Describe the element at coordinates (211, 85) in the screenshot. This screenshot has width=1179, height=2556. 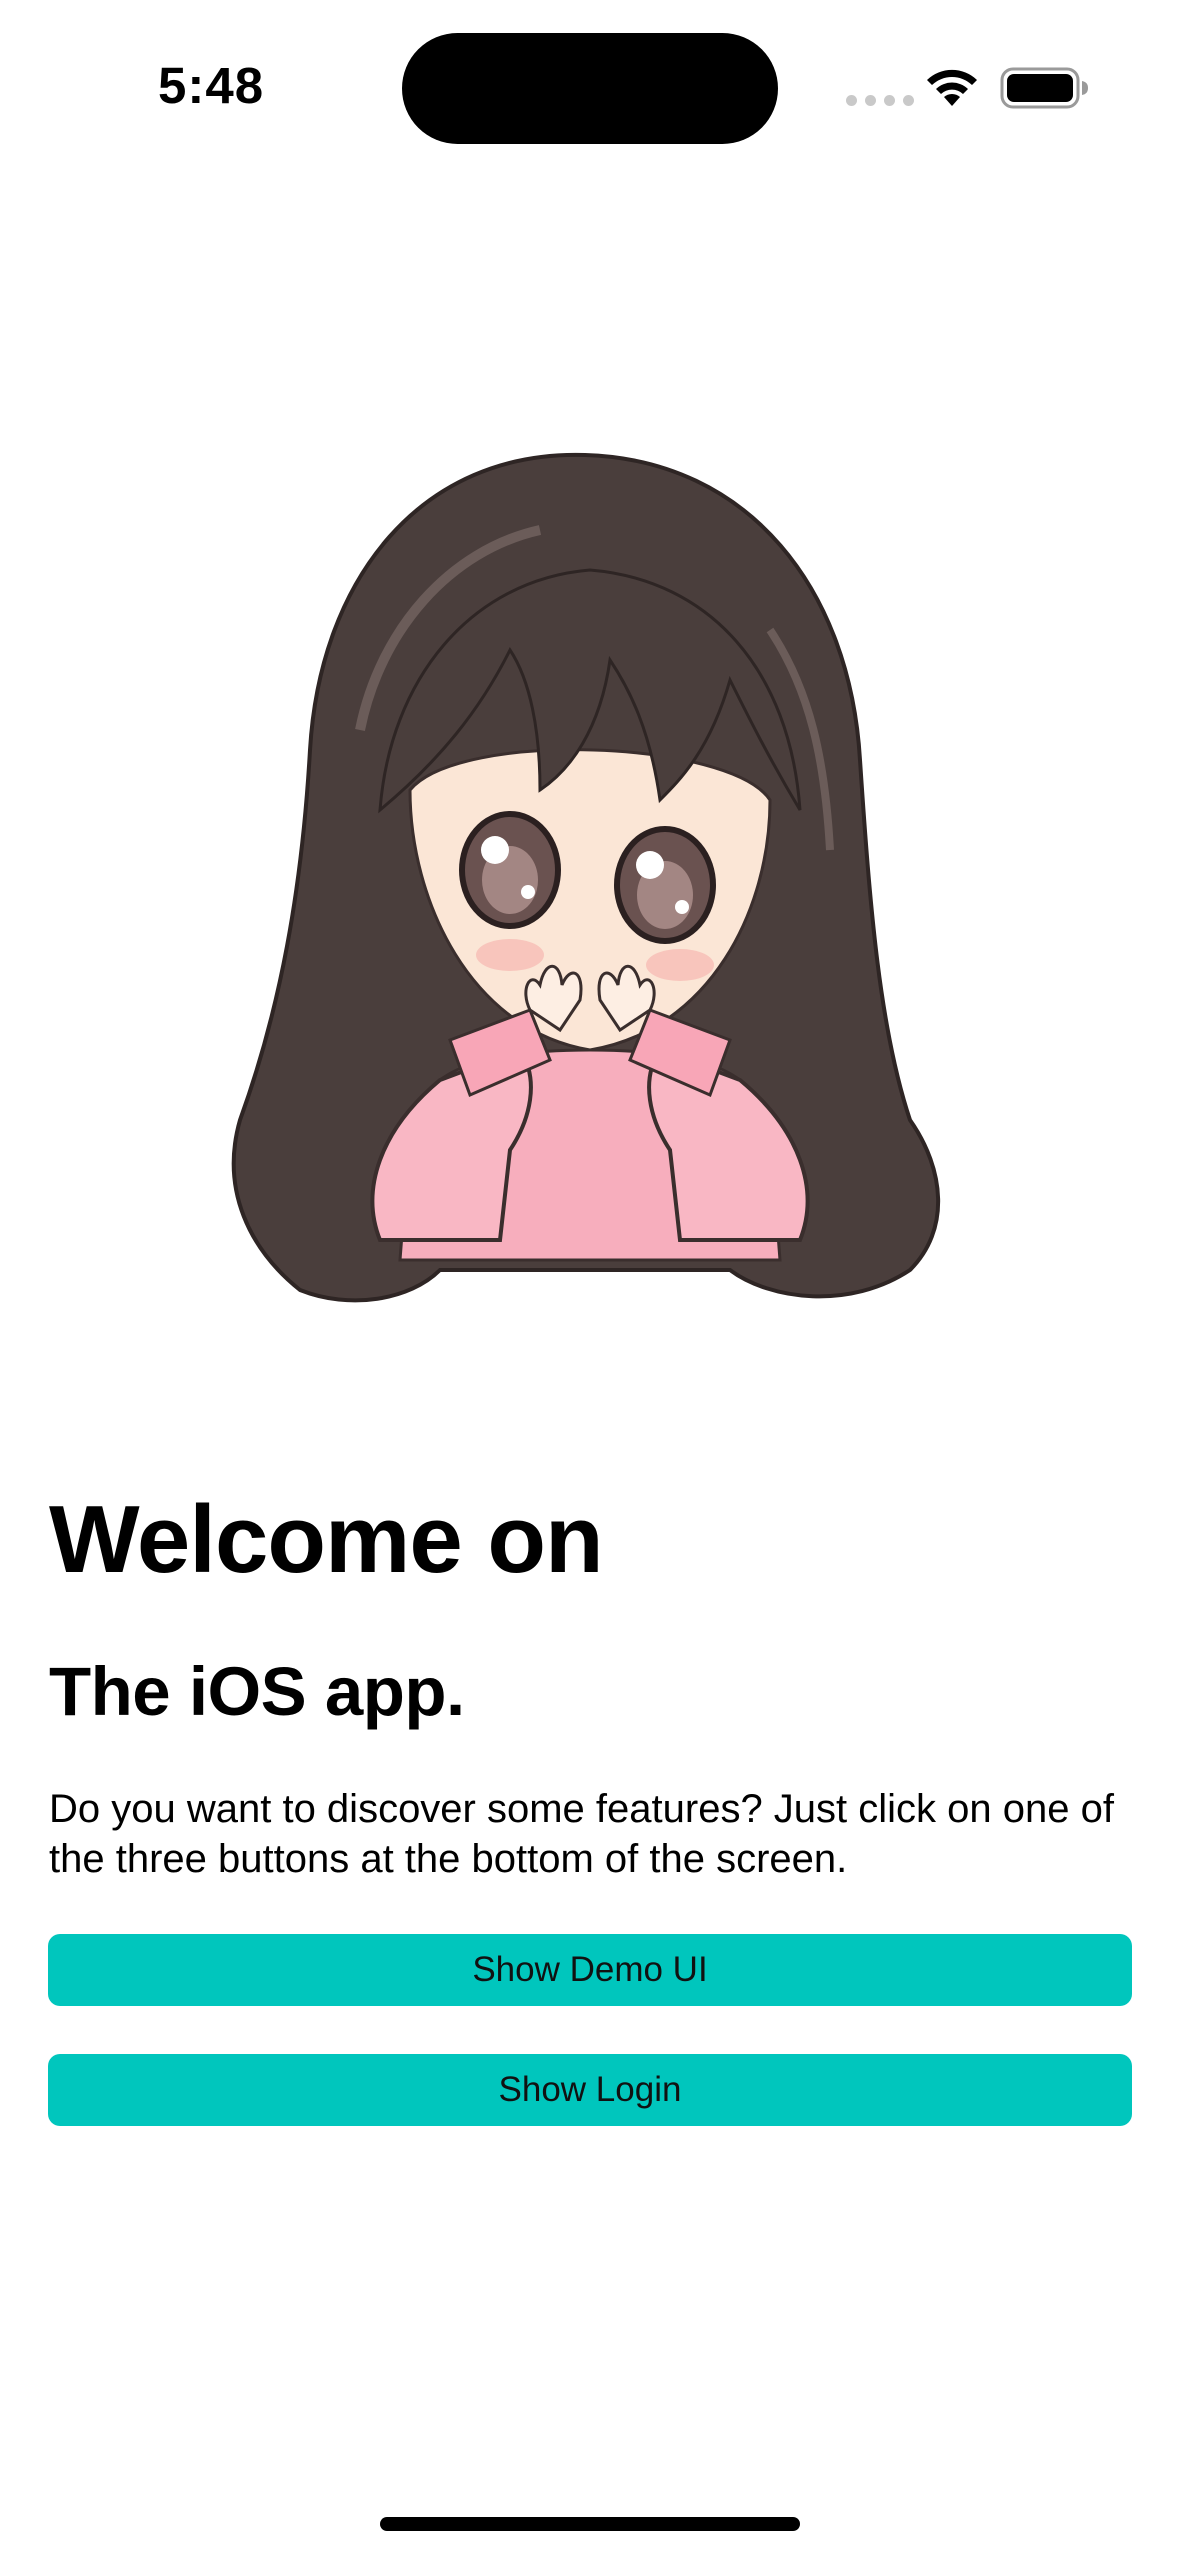
I see `status-time: 5:48` at that location.